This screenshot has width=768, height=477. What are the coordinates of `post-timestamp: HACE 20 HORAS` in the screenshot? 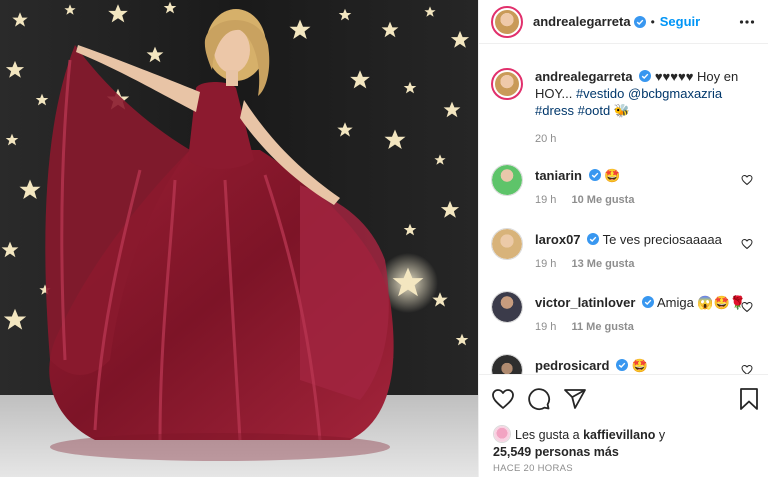 It's located at (533, 468).